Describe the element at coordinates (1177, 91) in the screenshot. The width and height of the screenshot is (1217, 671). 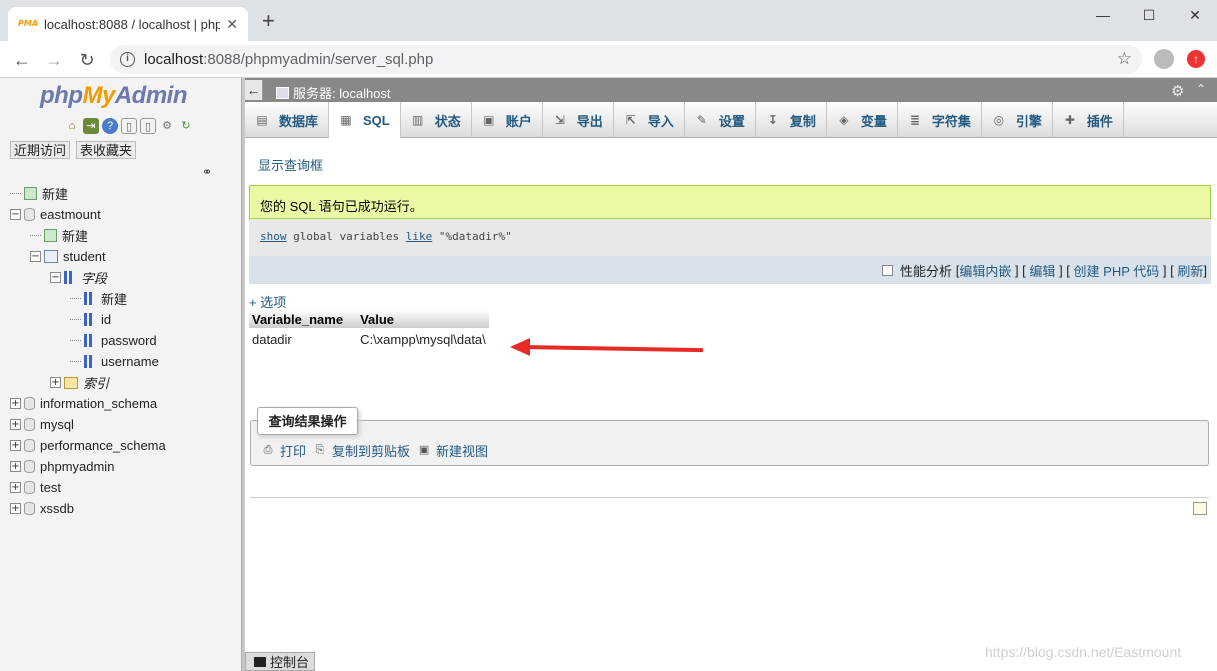
I see `page-settings-gear-icon: ⚙` at that location.